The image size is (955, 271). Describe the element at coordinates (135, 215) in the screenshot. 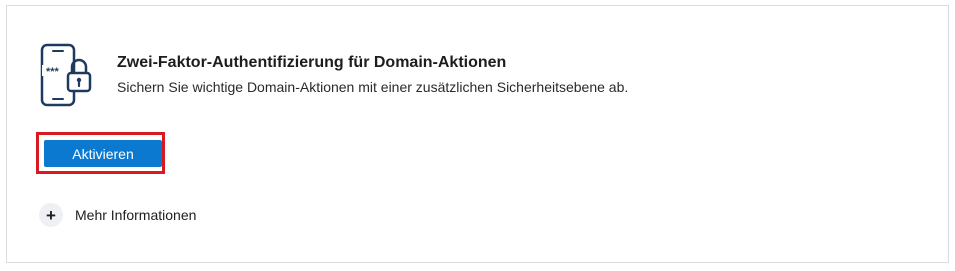

I see `more-info-label: Mehr Informationen` at that location.